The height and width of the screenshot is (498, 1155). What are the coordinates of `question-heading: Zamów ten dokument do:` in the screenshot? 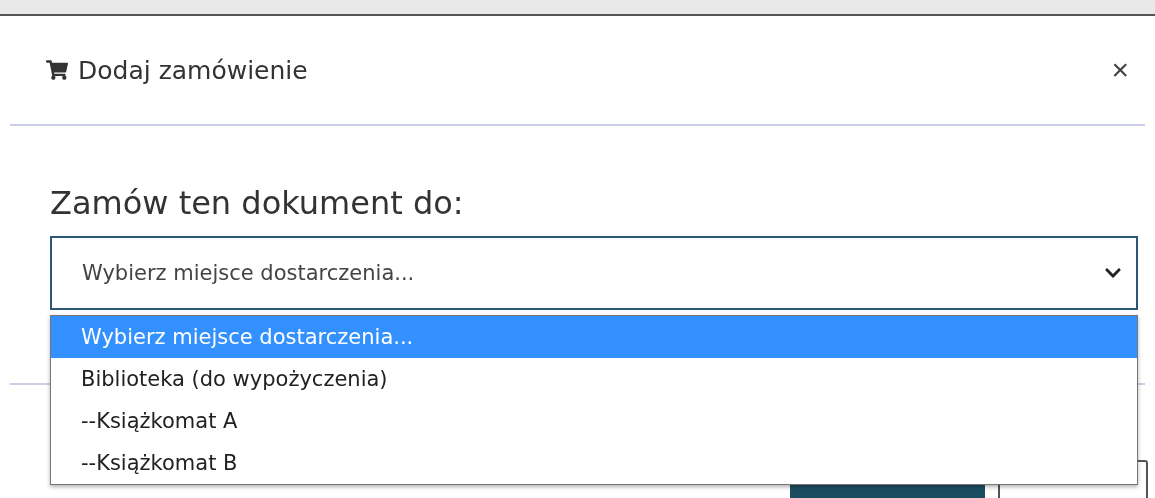 It's located at (257, 203).